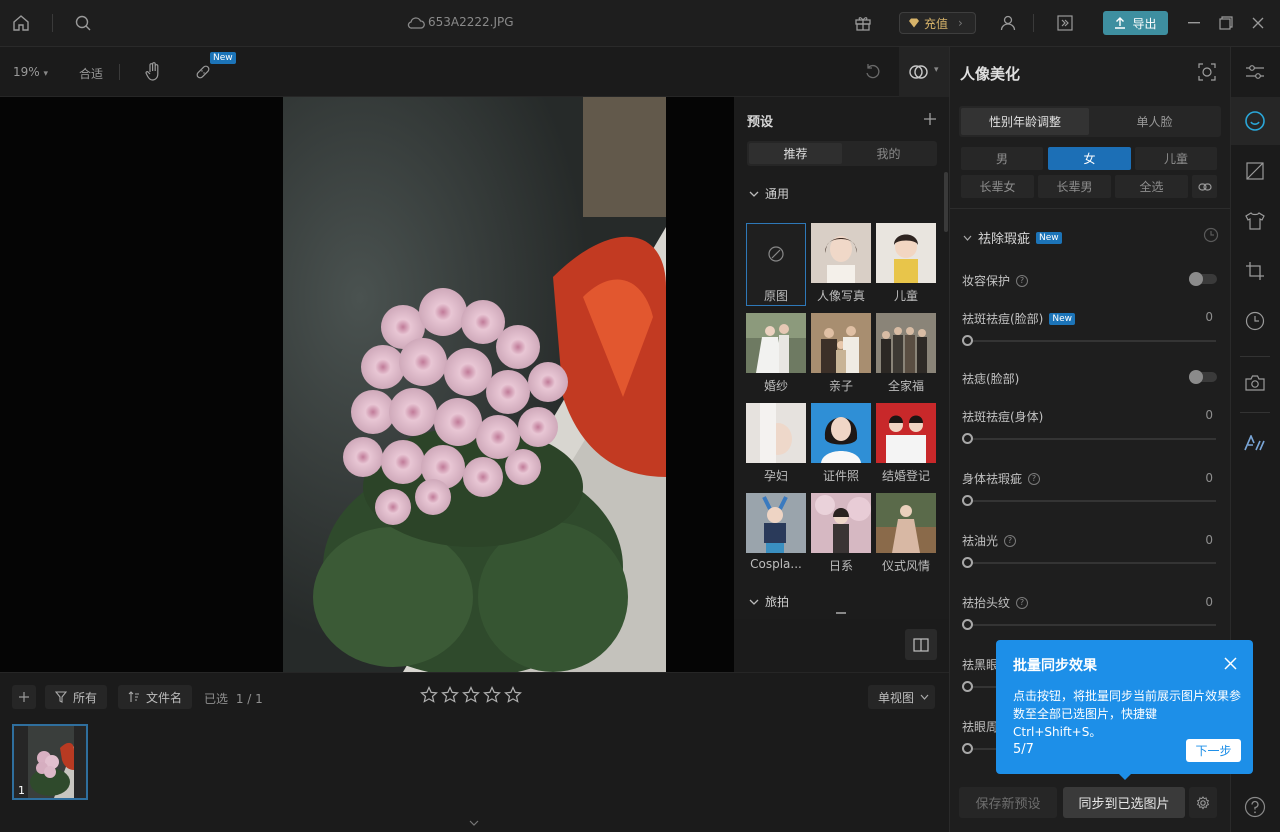 The height and width of the screenshot is (832, 1280). I want to click on tone-icon, so click(1255, 171).